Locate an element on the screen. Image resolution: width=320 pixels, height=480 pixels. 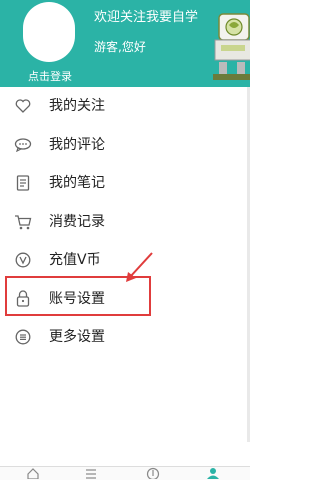
menu-item-label: 我的评论 is located at coordinates (77, 144).